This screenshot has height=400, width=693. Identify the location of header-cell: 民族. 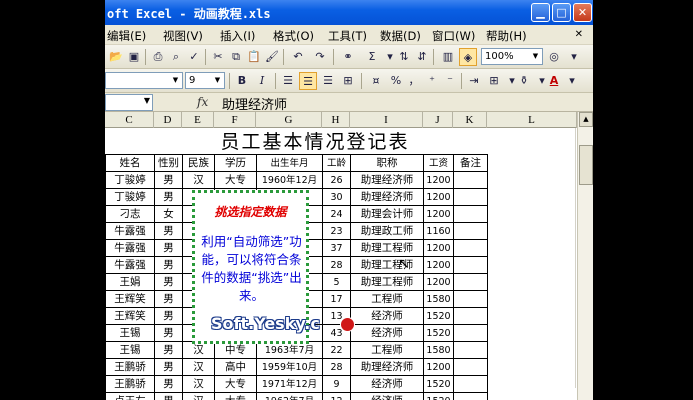
(198, 163).